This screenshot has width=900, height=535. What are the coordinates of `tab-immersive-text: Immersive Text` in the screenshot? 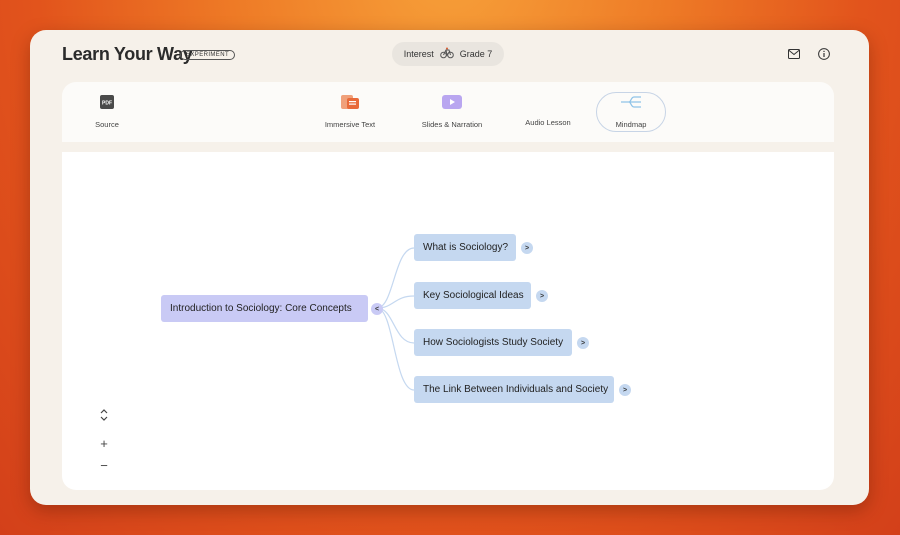 It's located at (350, 112).